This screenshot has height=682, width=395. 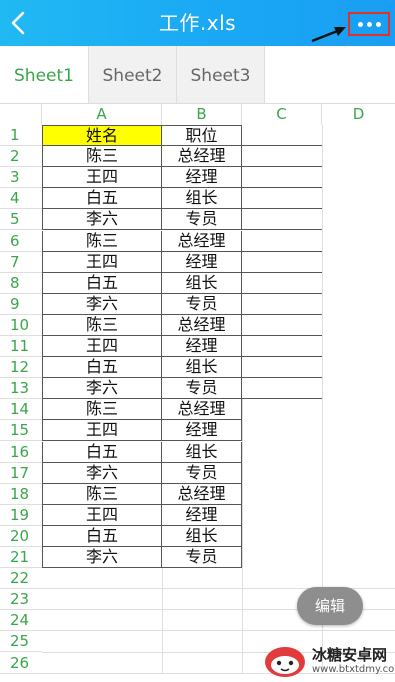 What do you see at coordinates (21, 410) in the screenshot?
I see `row-header: 14` at bounding box center [21, 410].